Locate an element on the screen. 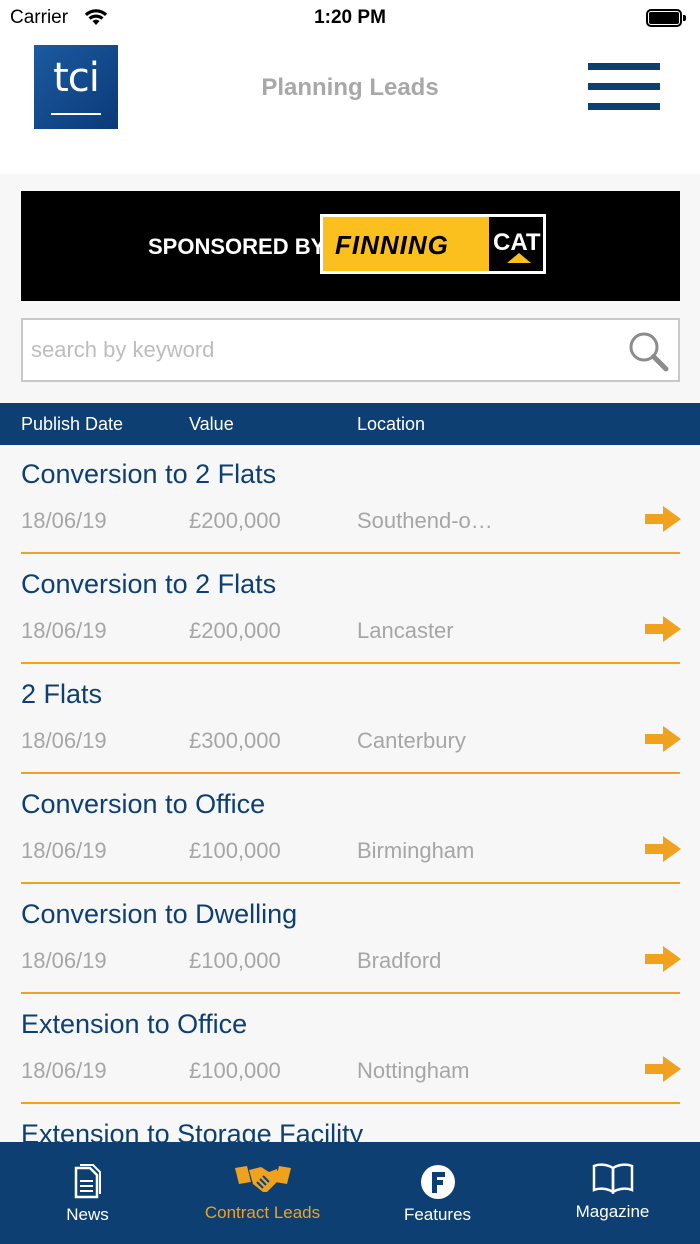  features-f-icon is located at coordinates (437, 1182).